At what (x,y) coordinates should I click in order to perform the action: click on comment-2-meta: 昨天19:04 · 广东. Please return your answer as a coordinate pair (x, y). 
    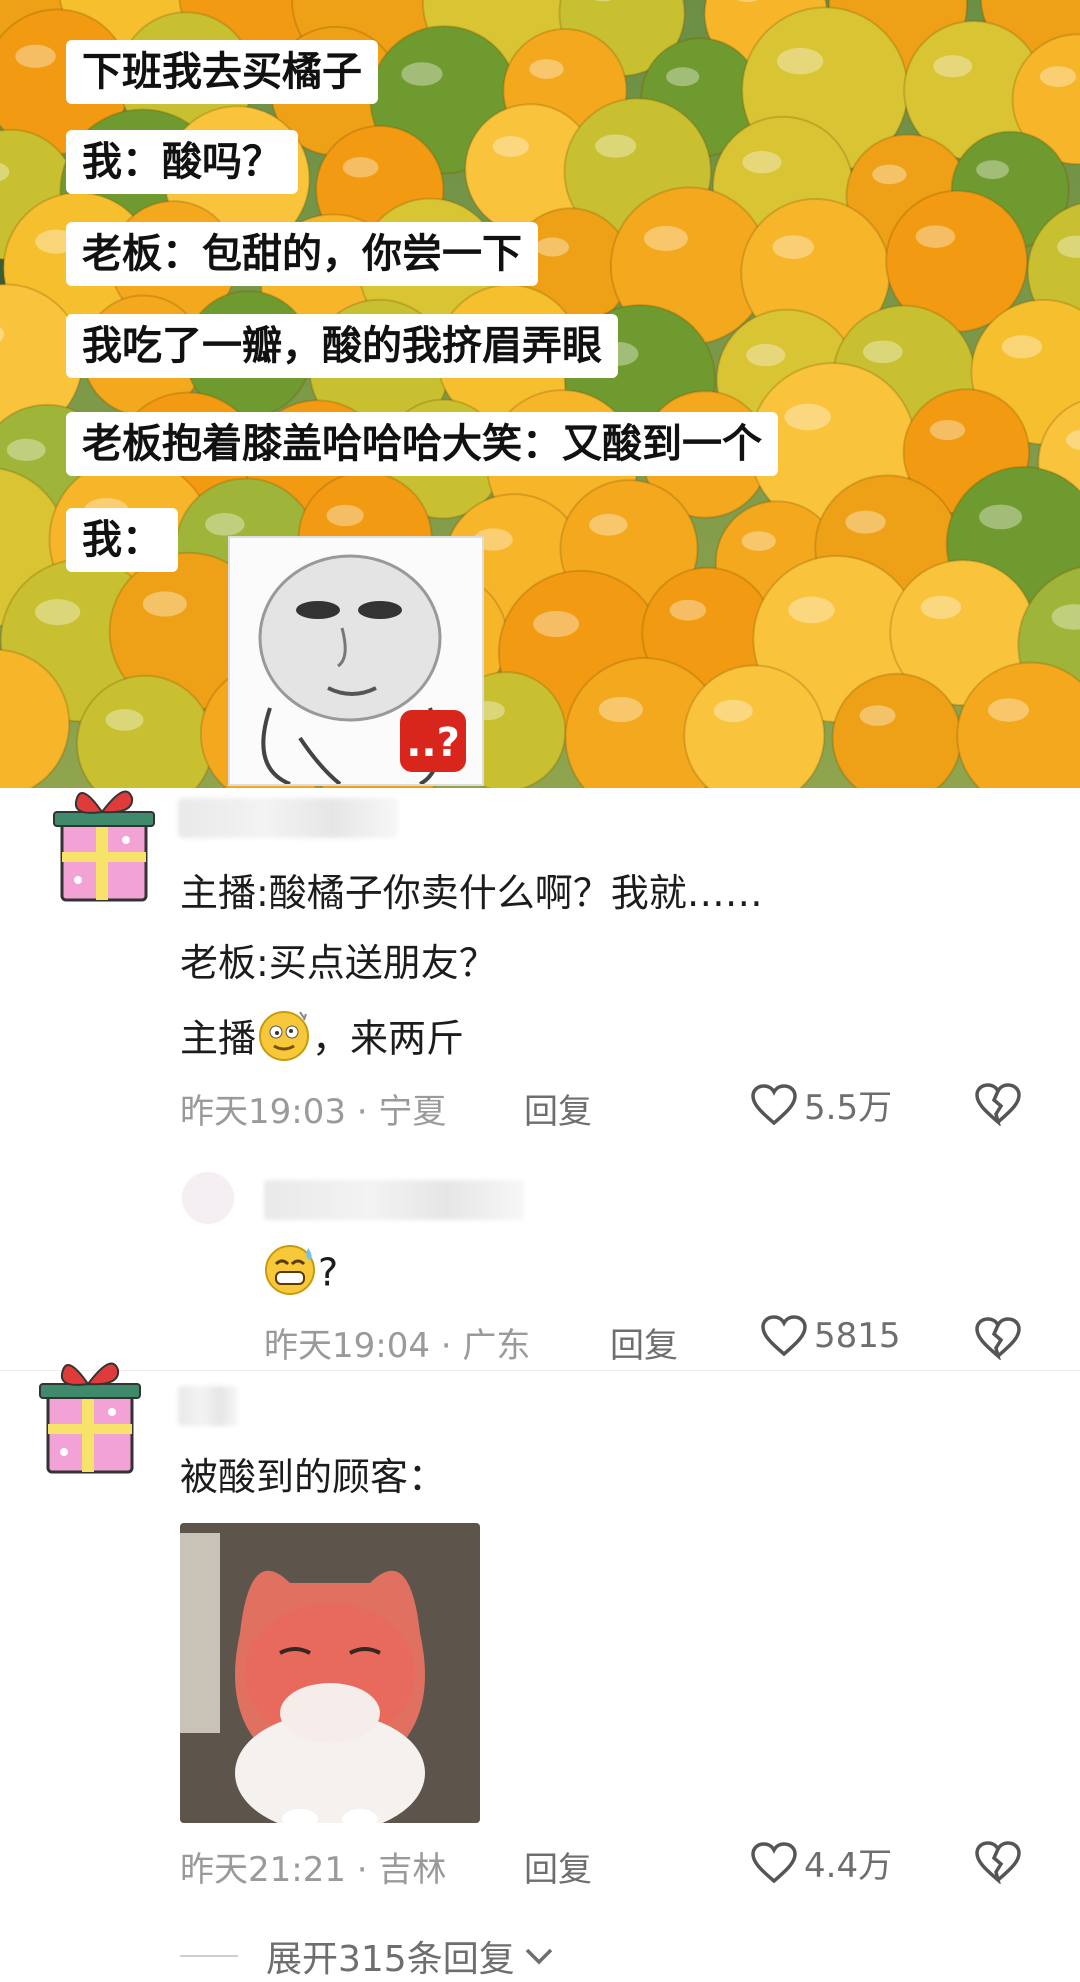
    Looking at the image, I should click on (397, 1346).